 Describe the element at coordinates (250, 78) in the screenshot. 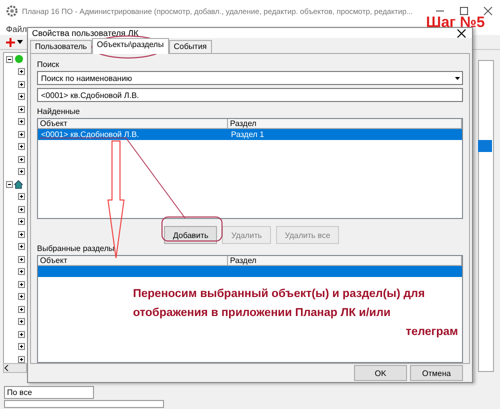

I see `search-mode-dropdown: Поиск по наименованию` at that location.